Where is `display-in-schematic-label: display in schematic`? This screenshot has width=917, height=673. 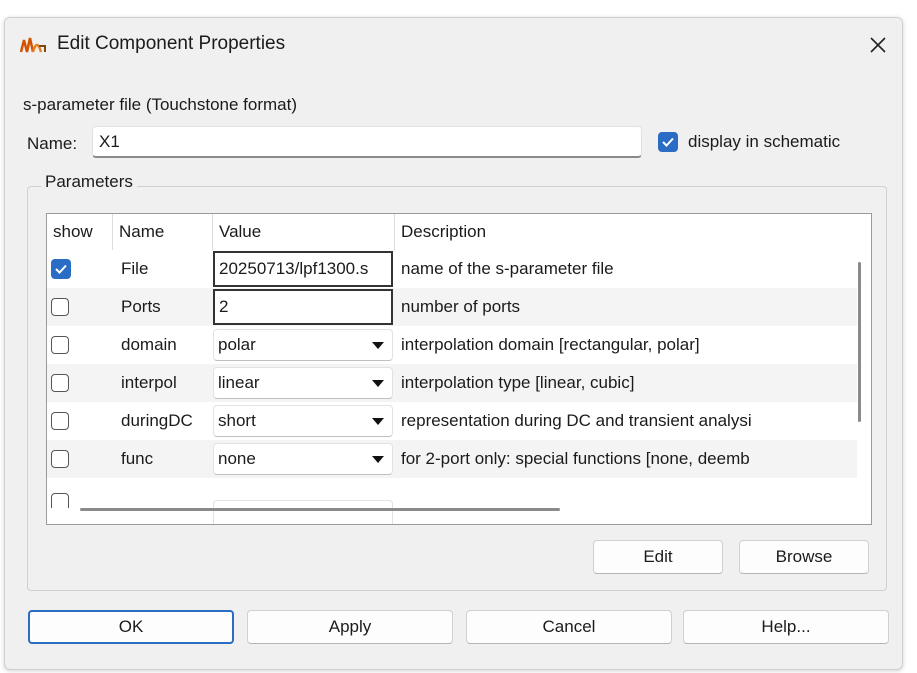
display-in-schematic-label: display in schematic is located at coordinates (764, 141).